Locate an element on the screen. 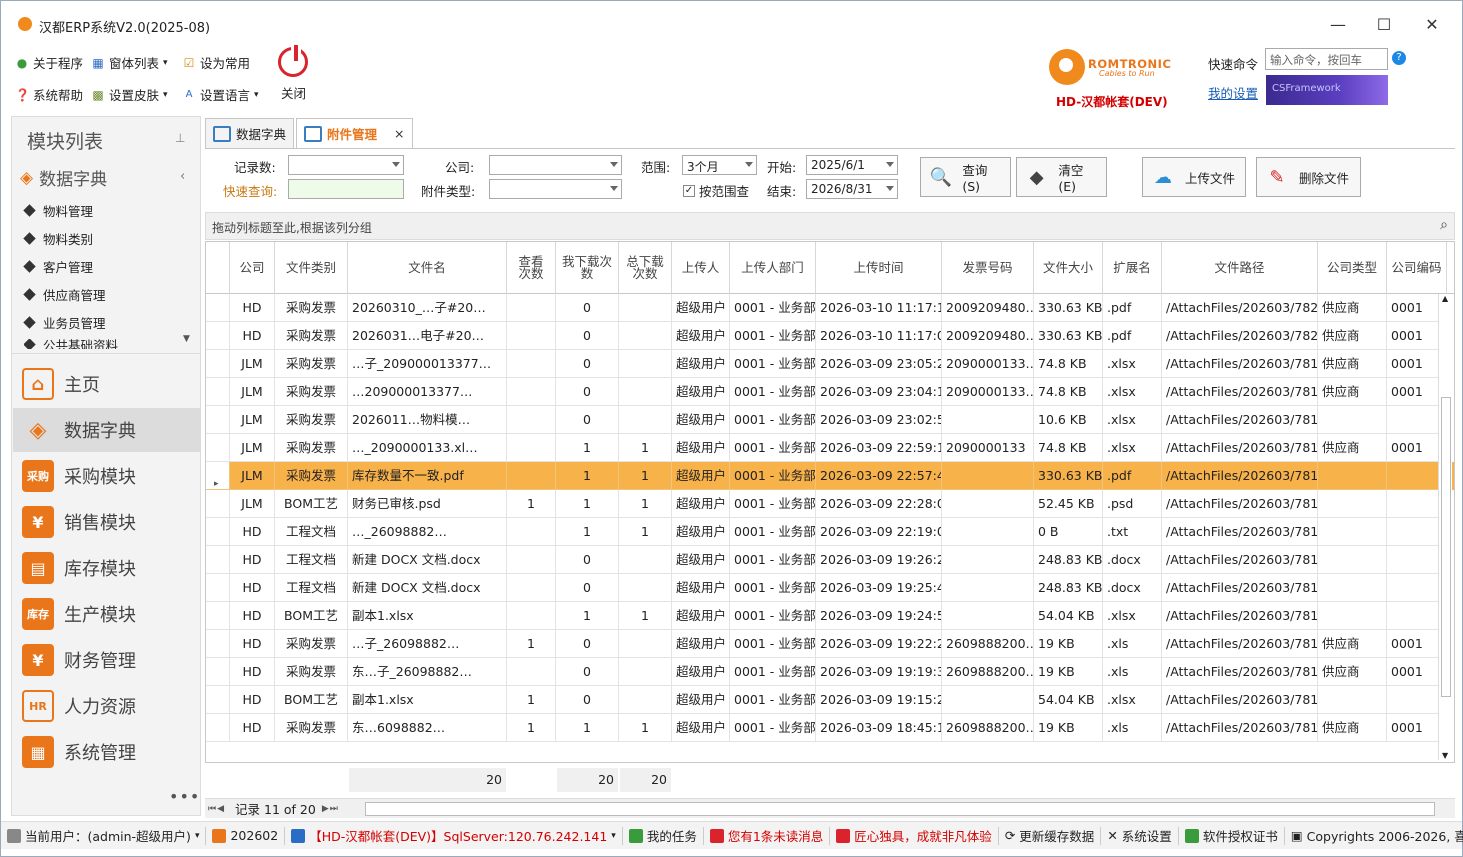 The image size is (1463, 857). help-circle-icon: ? is located at coordinates (1399, 58).